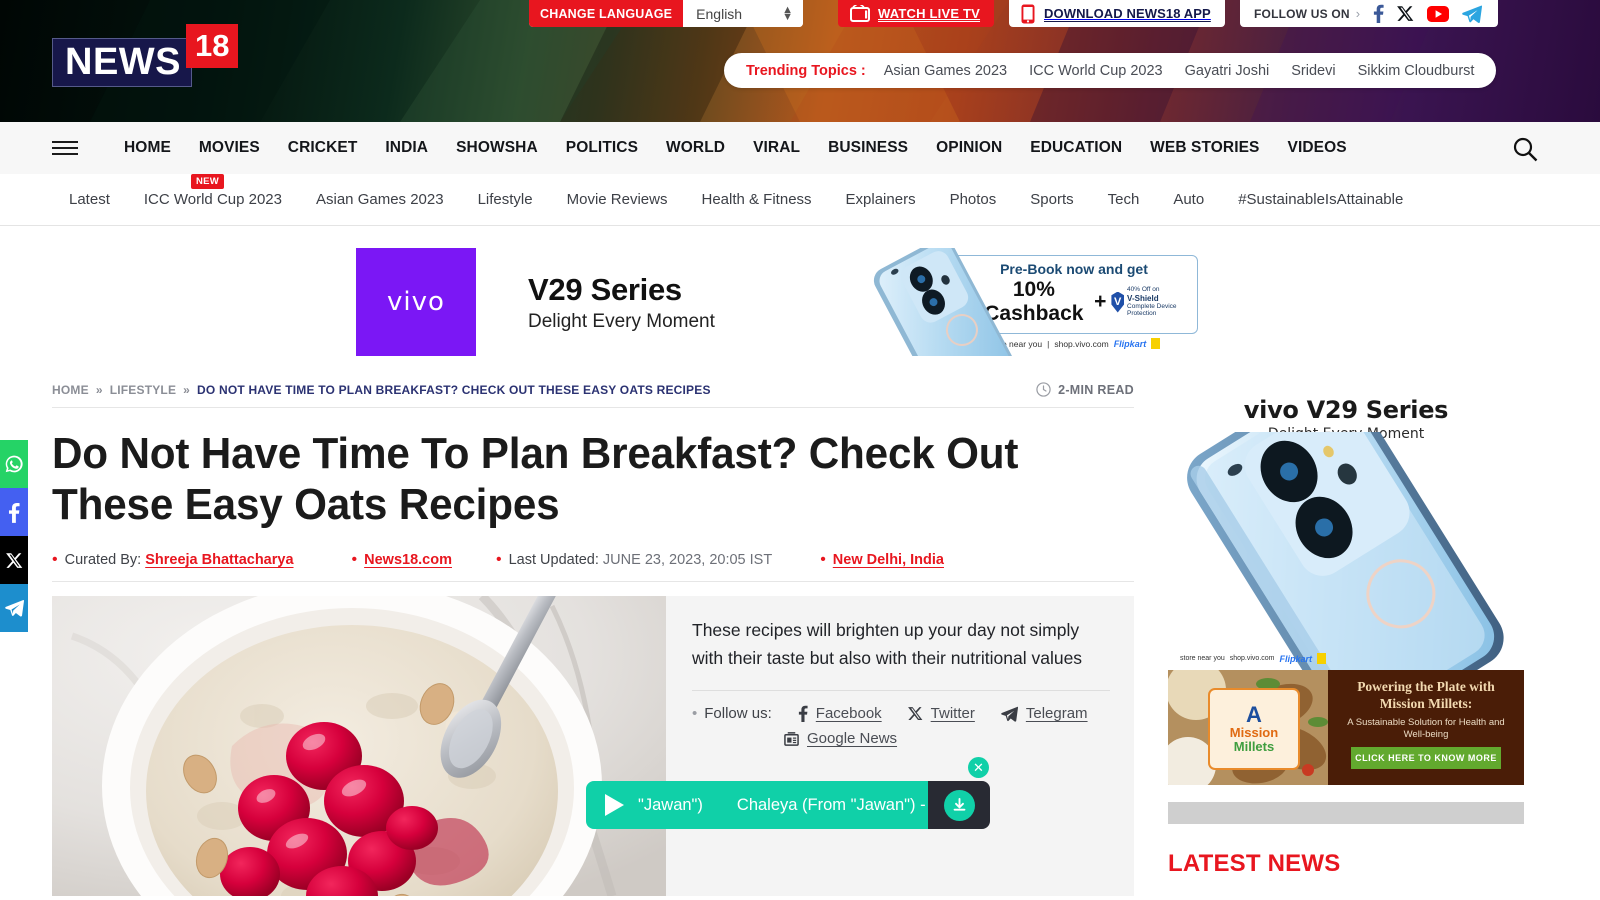 Image resolution: width=1600 pixels, height=900 pixels. I want to click on trending-item: Gayatri Joshi, so click(1227, 71).